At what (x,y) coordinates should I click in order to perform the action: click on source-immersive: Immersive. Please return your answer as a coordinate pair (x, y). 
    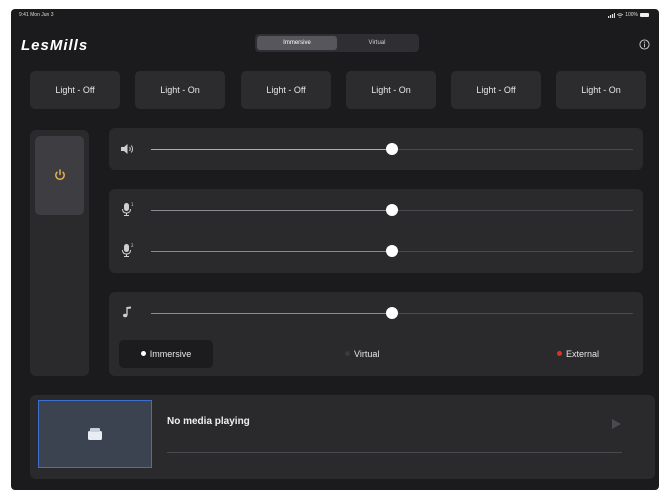
    Looking at the image, I should click on (166, 354).